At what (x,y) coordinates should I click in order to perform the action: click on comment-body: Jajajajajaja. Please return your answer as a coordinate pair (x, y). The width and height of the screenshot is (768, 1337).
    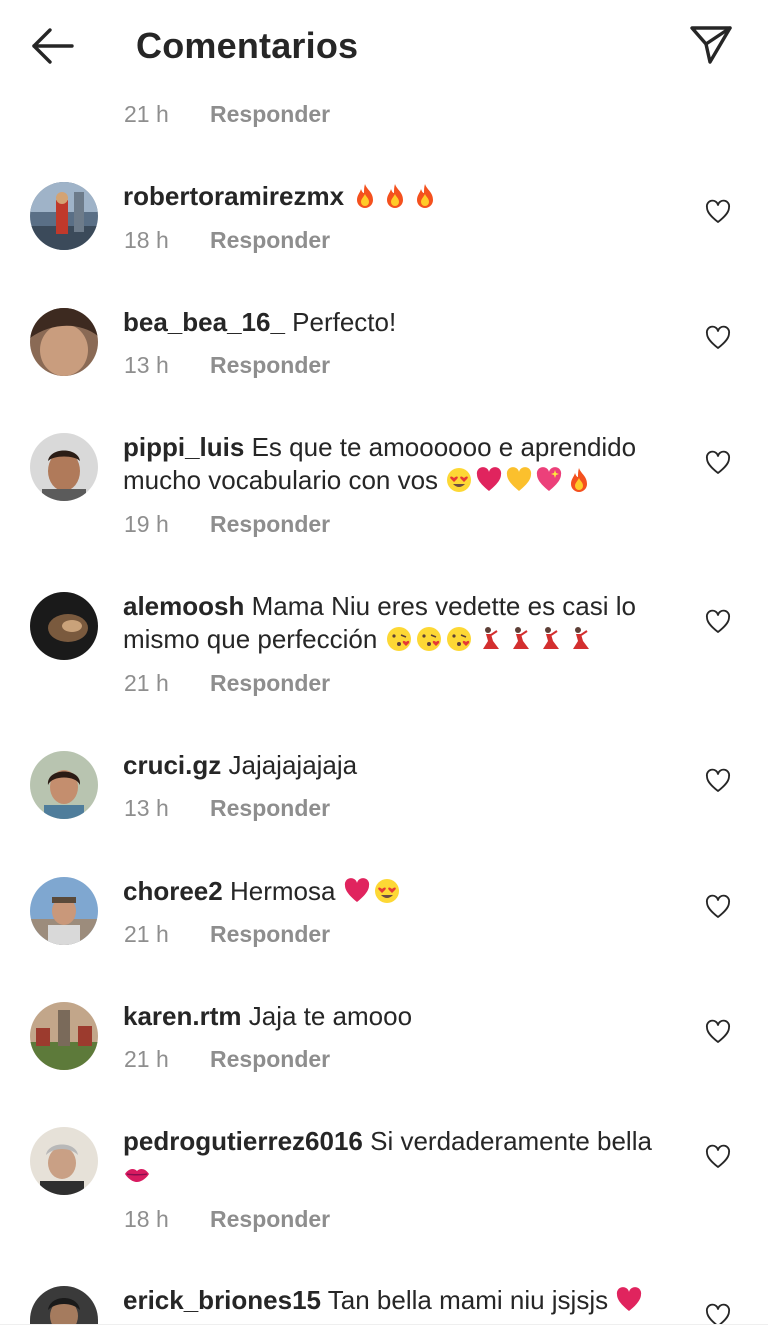
    Looking at the image, I should click on (293, 765).